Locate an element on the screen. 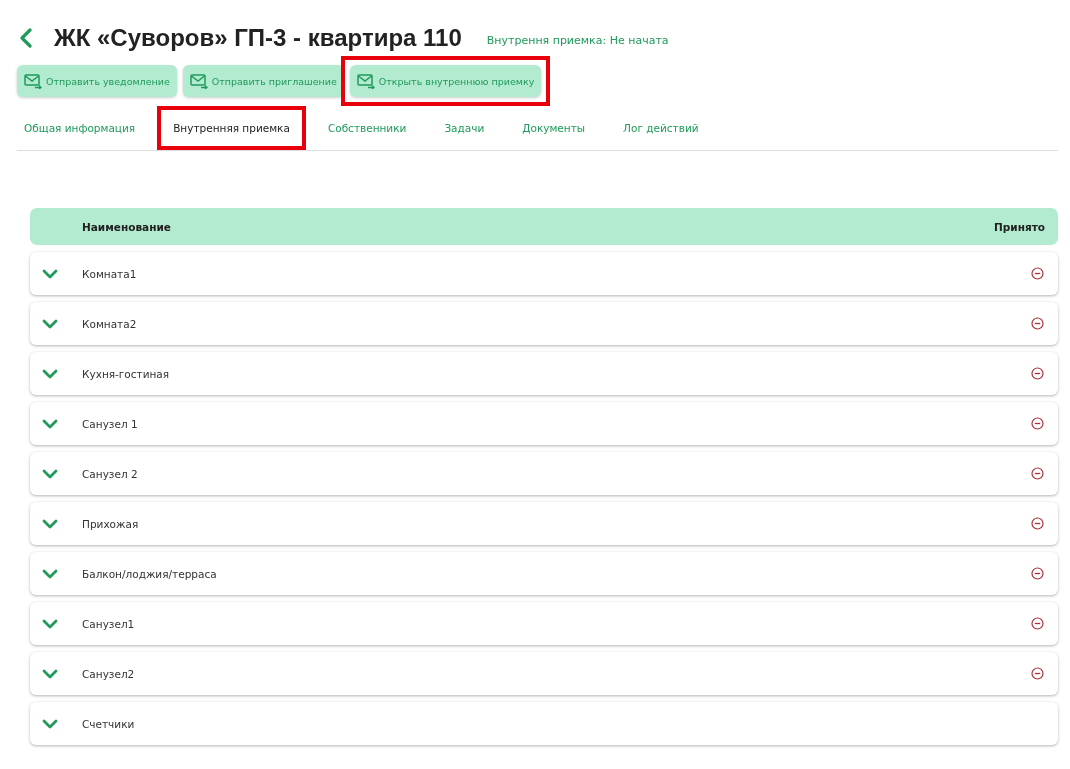 The height and width of the screenshot is (769, 1070). row-name: Санузел1 is located at coordinates (109, 623).